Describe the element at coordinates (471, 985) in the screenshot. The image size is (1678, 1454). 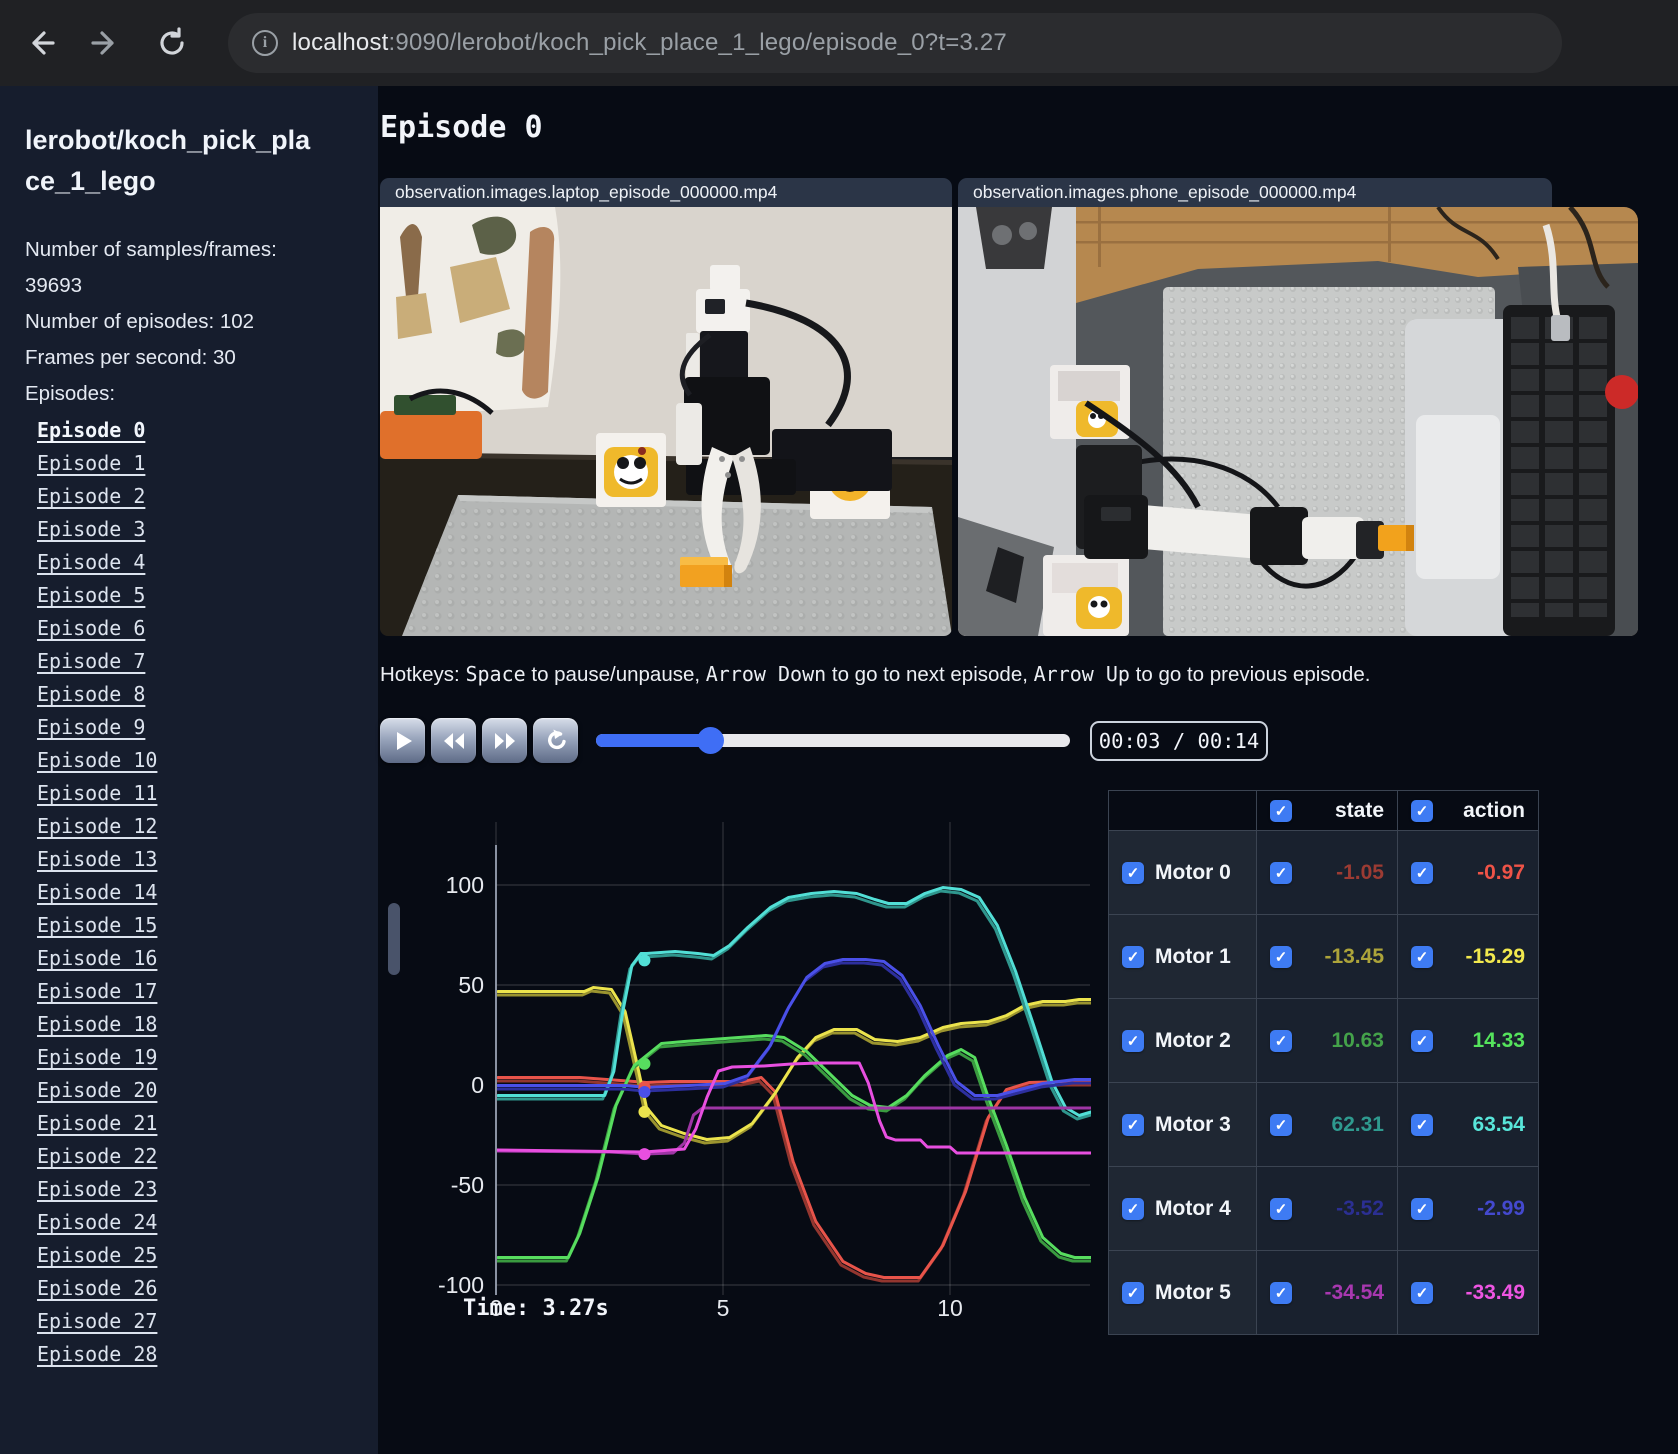
I see `y-tick-label: 50` at that location.